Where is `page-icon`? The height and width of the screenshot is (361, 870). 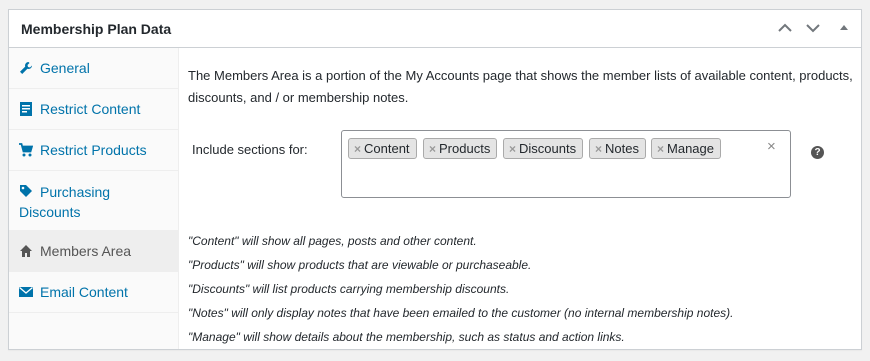 page-icon is located at coordinates (26, 108).